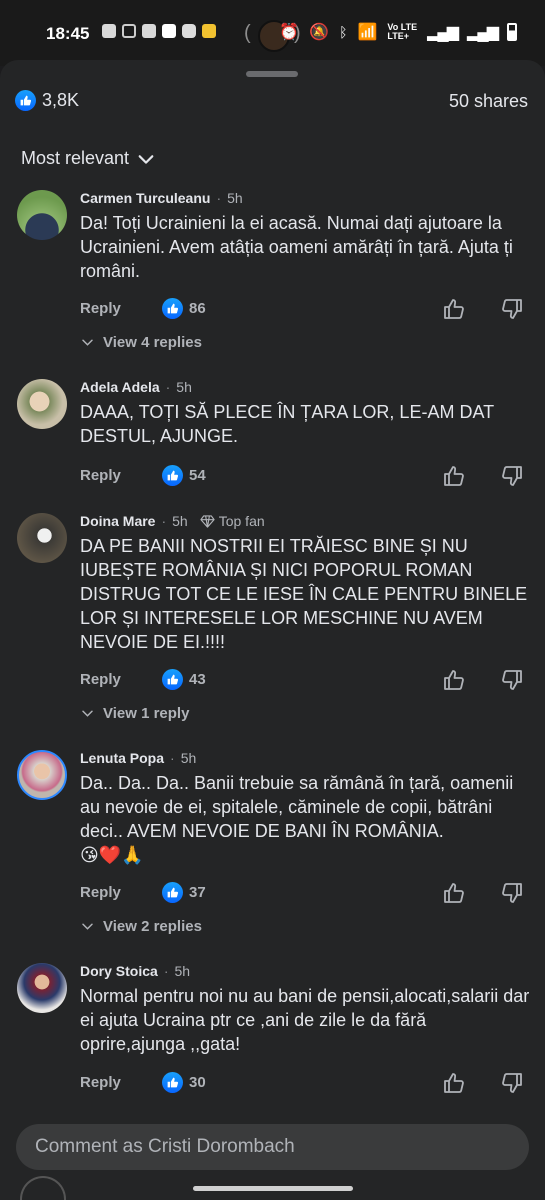  What do you see at coordinates (75, 158) in the screenshot?
I see `sort-label: Most relevant` at bounding box center [75, 158].